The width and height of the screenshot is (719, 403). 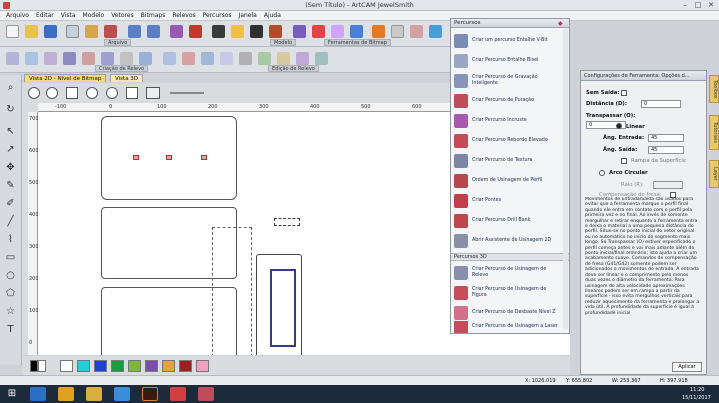 I want to click on zoom-previous-icon, so click(x=112, y=93).